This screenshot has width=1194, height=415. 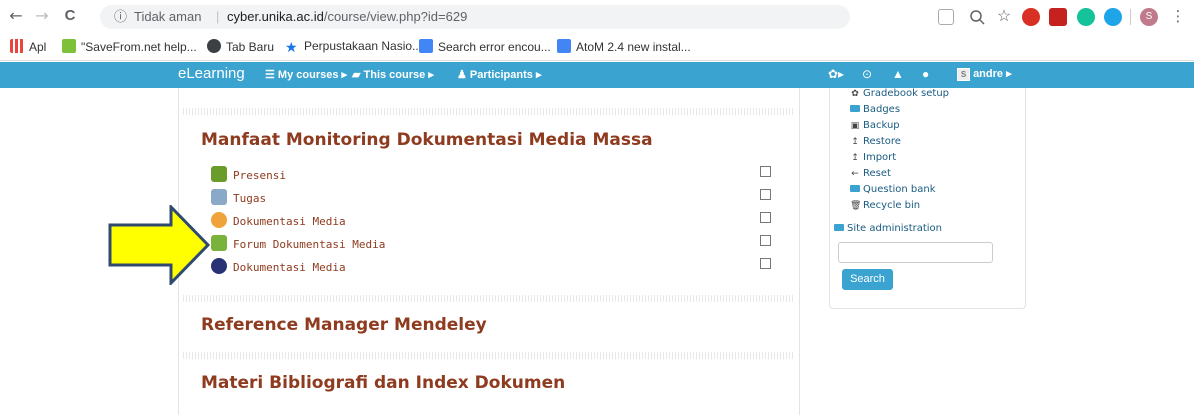 I want to click on user-menu: S andre ▸, so click(x=984, y=74).